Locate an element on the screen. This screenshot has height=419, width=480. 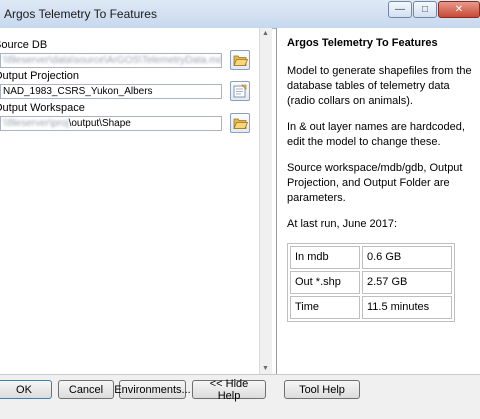
ok-button: OK is located at coordinates (26, 389).